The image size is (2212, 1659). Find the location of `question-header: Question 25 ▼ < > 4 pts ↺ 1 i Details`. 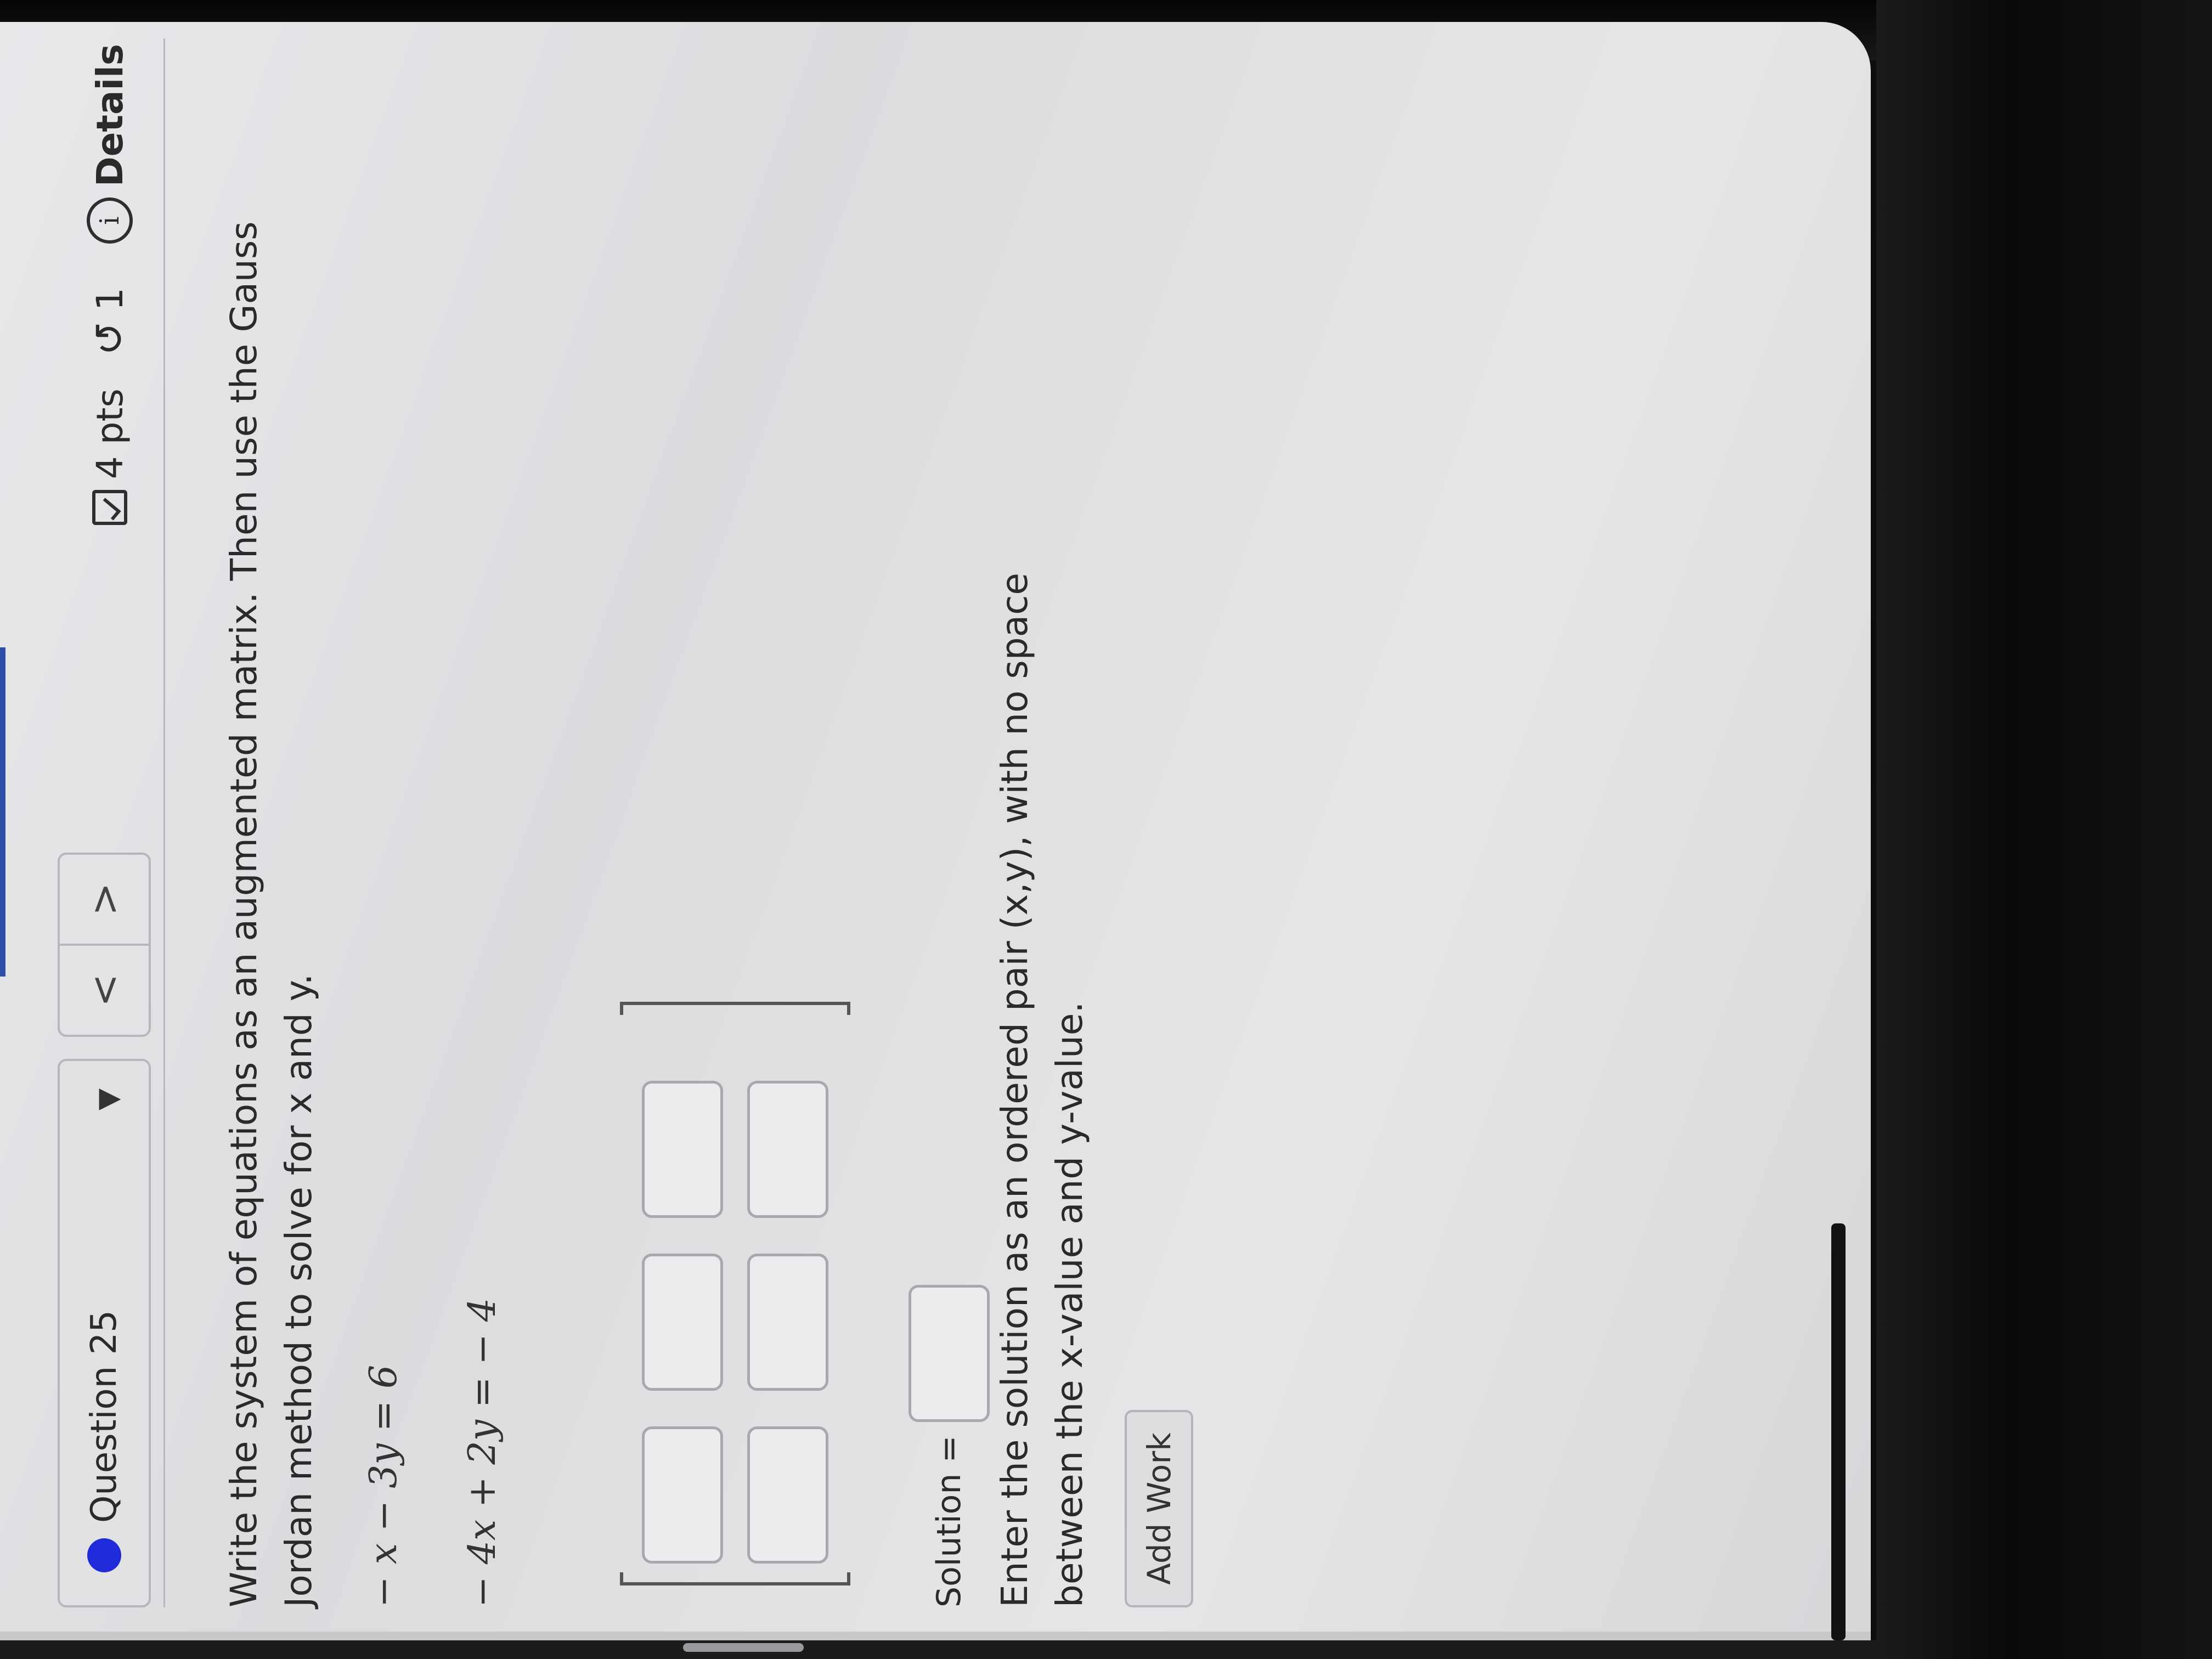

question-header: Question 25 ▼ < > 4 pts ↺ 1 i Details is located at coordinates (107, 823).